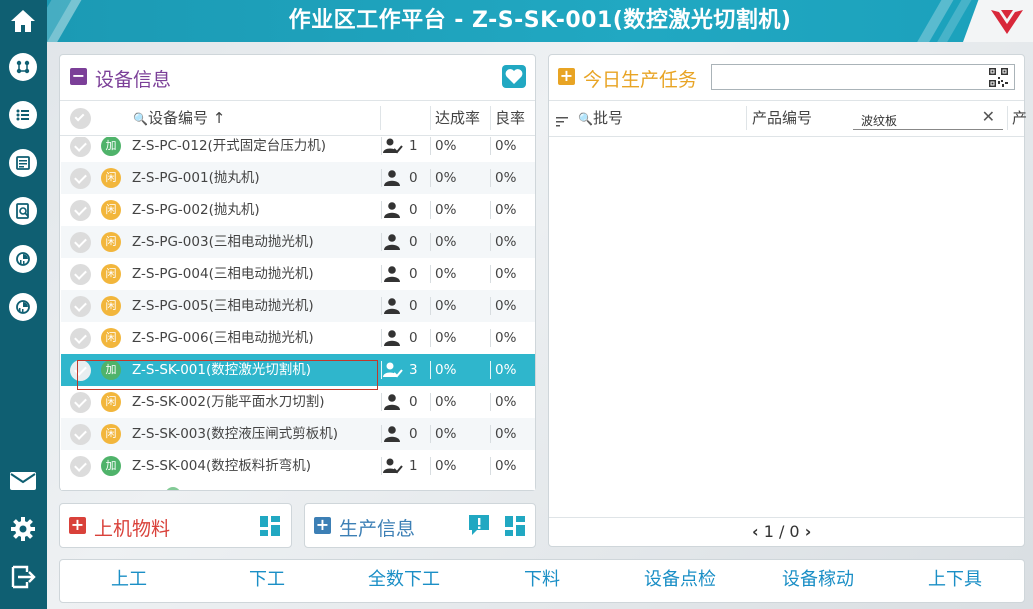 This screenshot has width=1033, height=609. I want to click on table-row: 加 Z-S-SK-004(数控板料折弯机) 1 0% 0%, so click(298, 466).